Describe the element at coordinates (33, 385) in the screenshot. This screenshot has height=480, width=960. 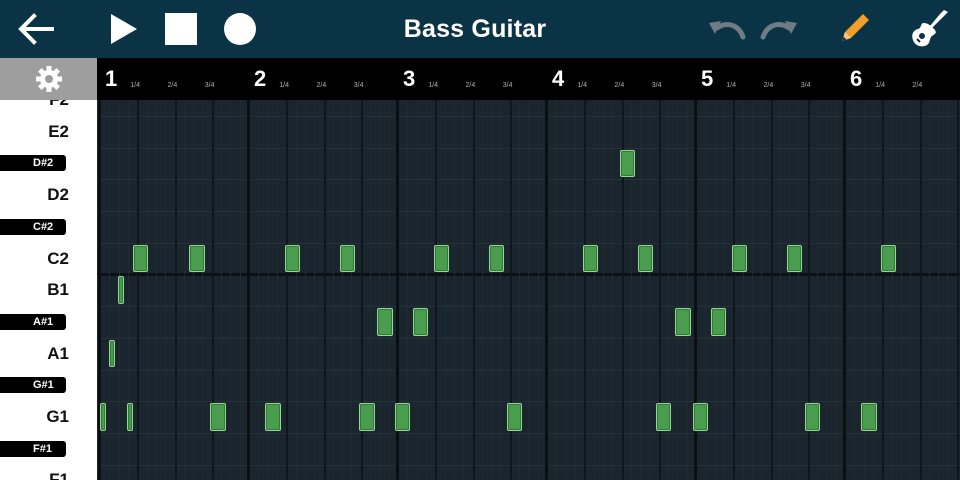
I see `piano-key-gsharp1: G#1` at that location.